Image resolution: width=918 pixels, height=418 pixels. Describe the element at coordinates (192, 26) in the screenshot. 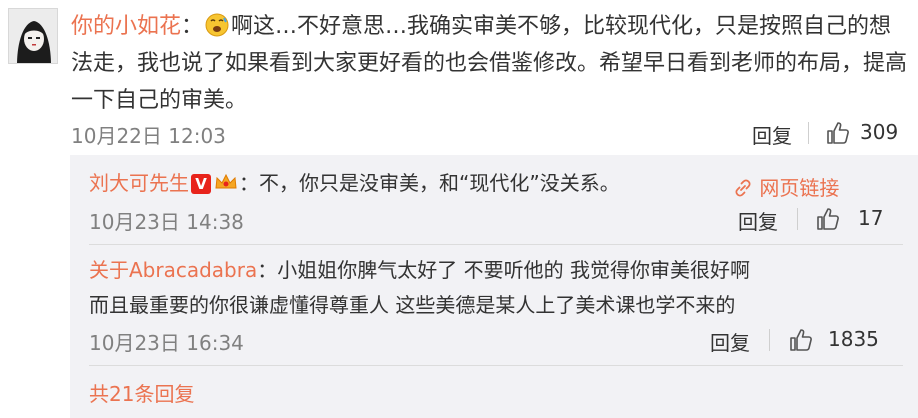

I see `colon: ：` at that location.